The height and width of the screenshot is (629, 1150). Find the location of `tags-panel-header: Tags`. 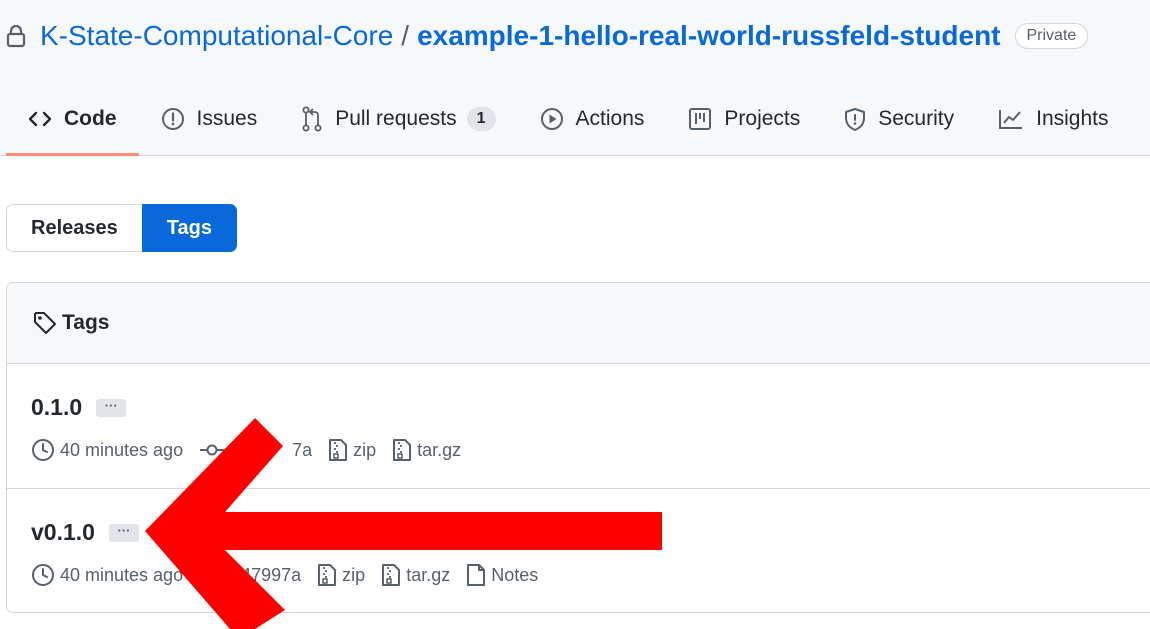

tags-panel-header: Tags is located at coordinates (578, 323).